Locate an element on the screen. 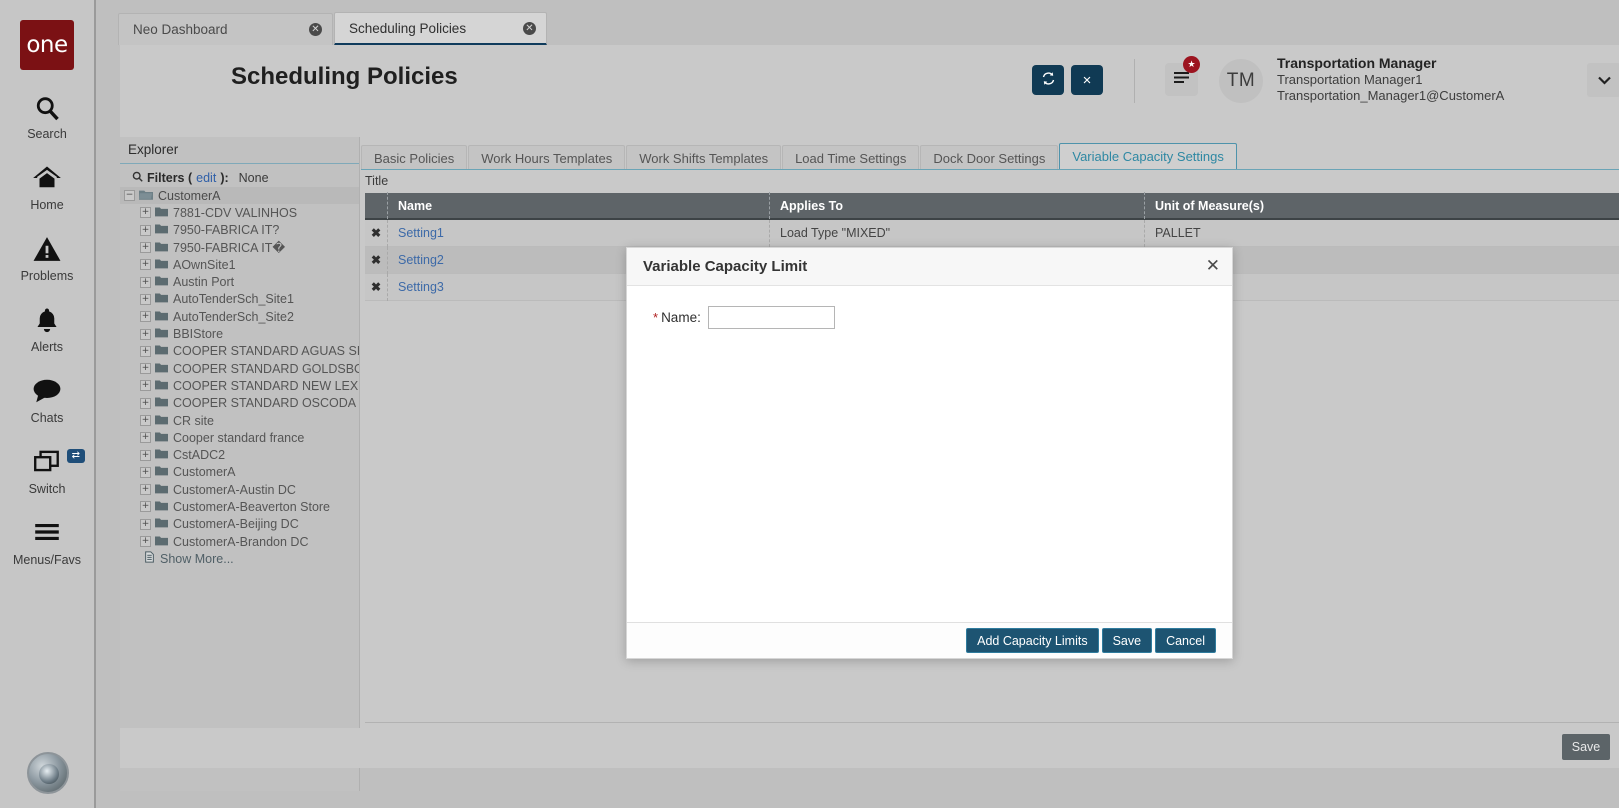  tab-work-shifts-templates: Work Shifts Templates is located at coordinates (704, 157).